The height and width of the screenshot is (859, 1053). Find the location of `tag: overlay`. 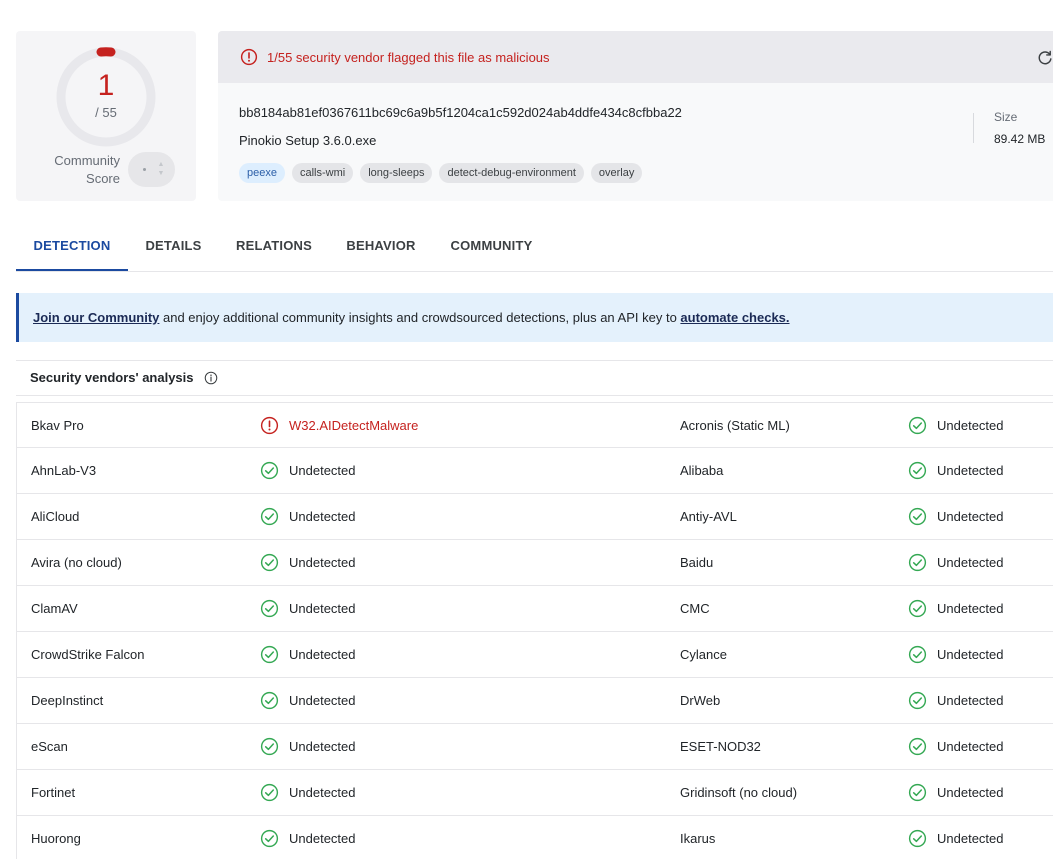

tag: overlay is located at coordinates (616, 173).